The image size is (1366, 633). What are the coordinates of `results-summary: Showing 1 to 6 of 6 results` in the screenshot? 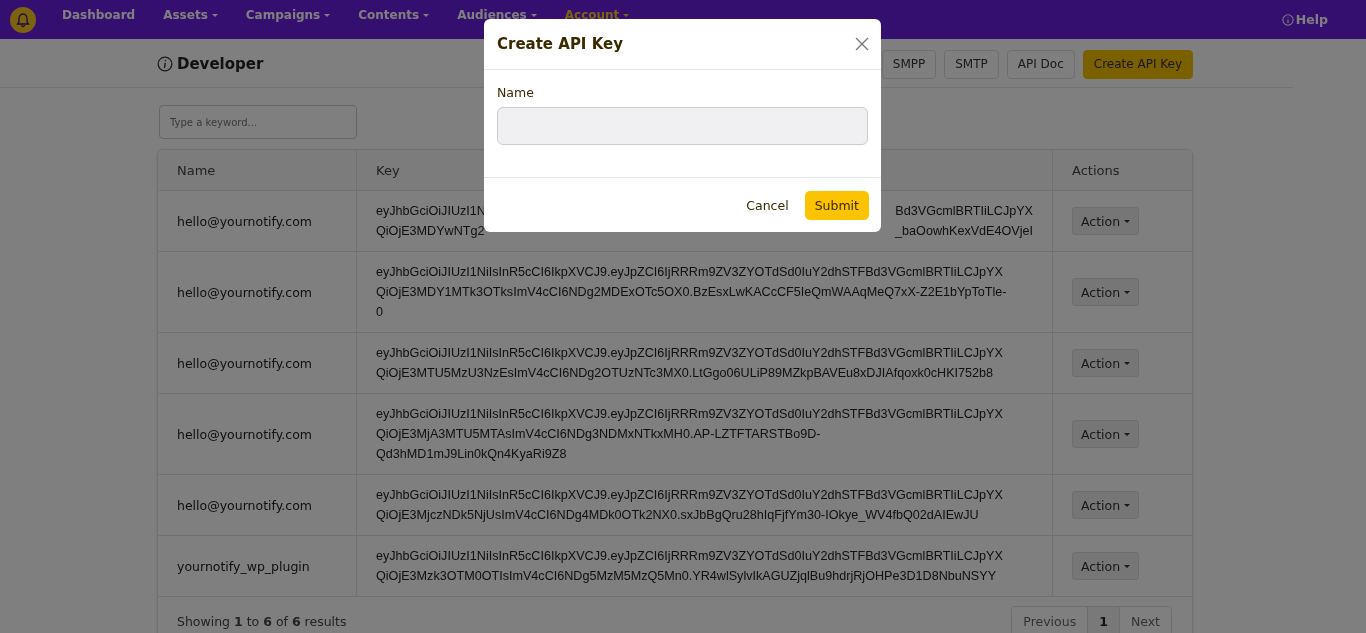 It's located at (262, 621).